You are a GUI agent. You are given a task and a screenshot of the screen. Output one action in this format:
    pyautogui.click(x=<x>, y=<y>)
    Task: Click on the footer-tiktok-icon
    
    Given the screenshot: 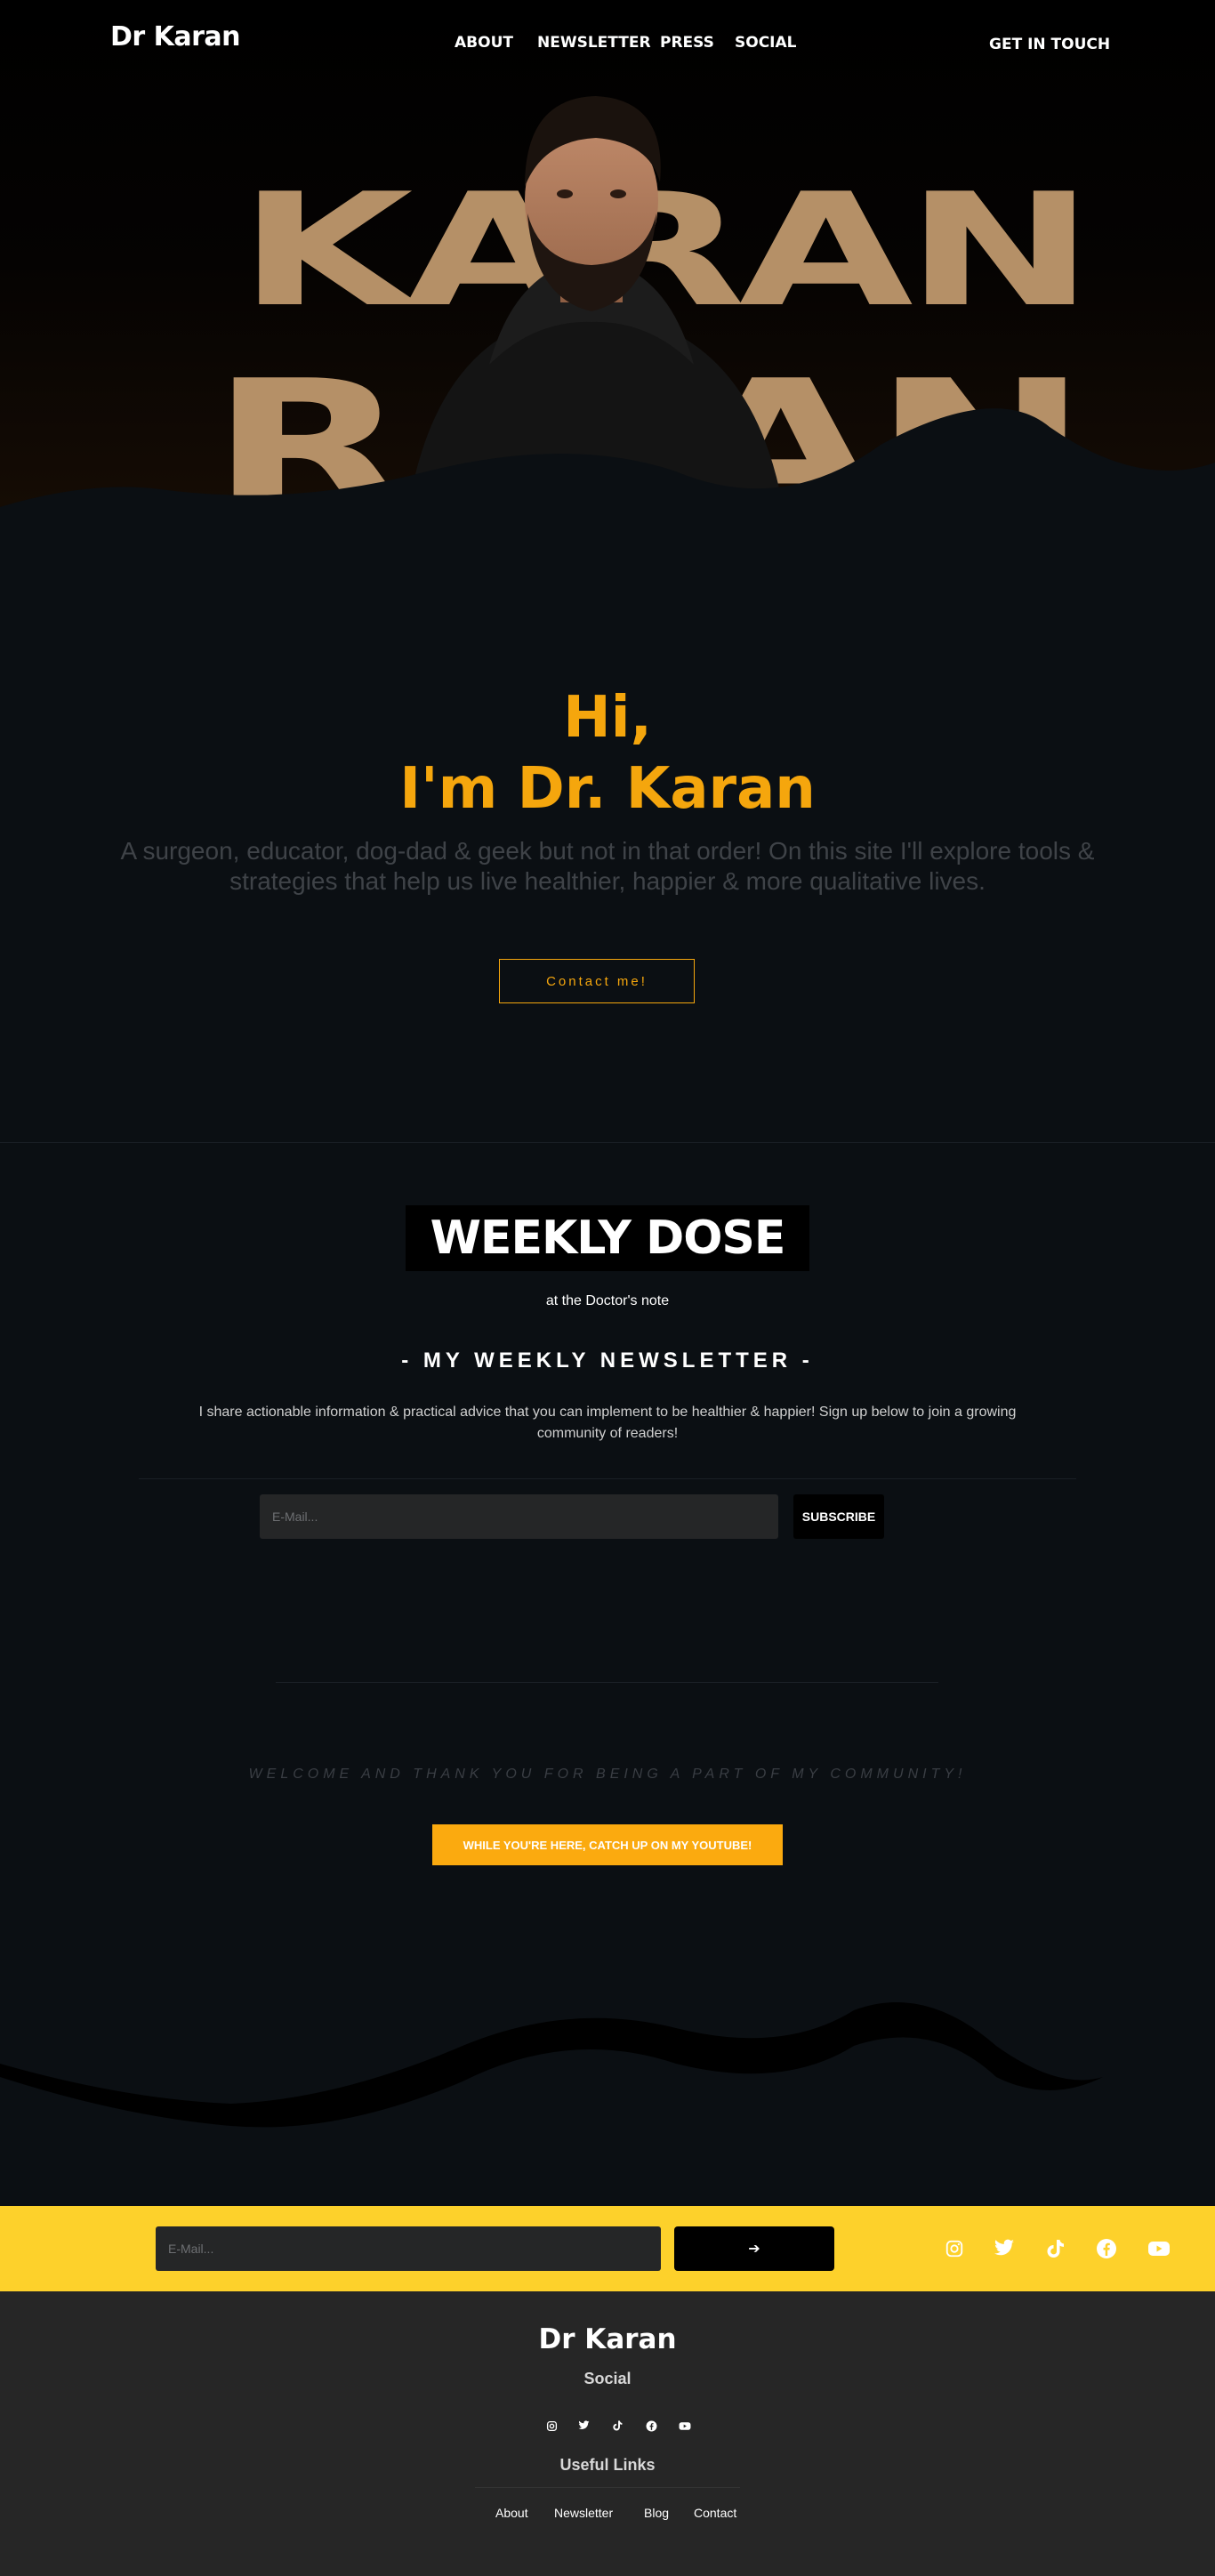 What is the action you would take?
    pyautogui.click(x=617, y=2426)
    